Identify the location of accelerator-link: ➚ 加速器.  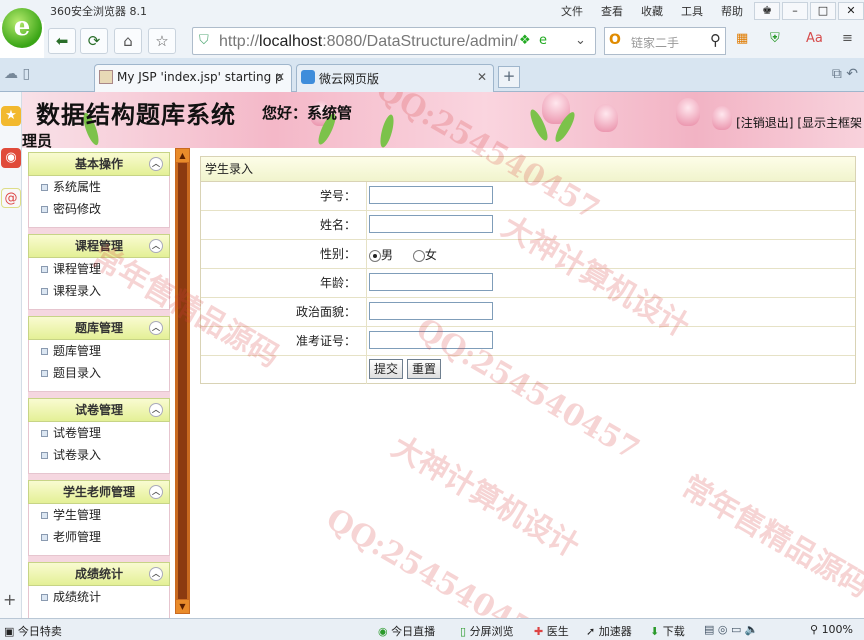
(609, 631).